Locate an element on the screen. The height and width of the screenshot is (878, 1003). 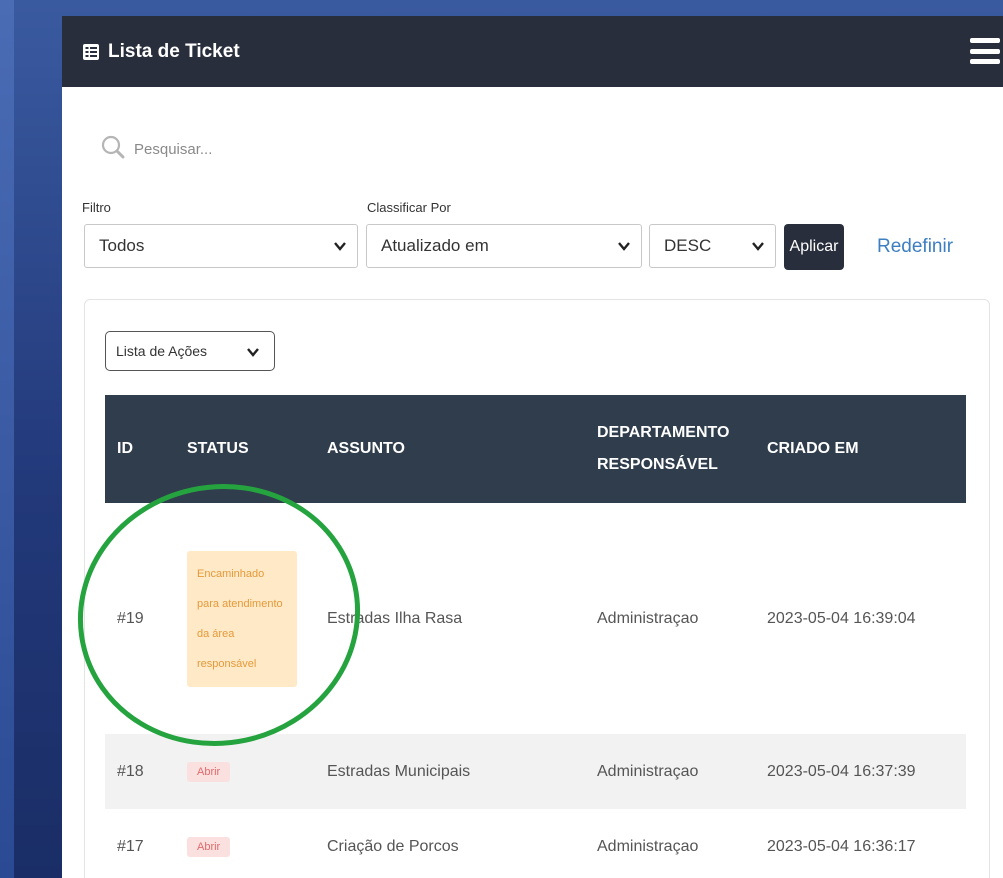
filter-select-value: Todos is located at coordinates (122, 245).